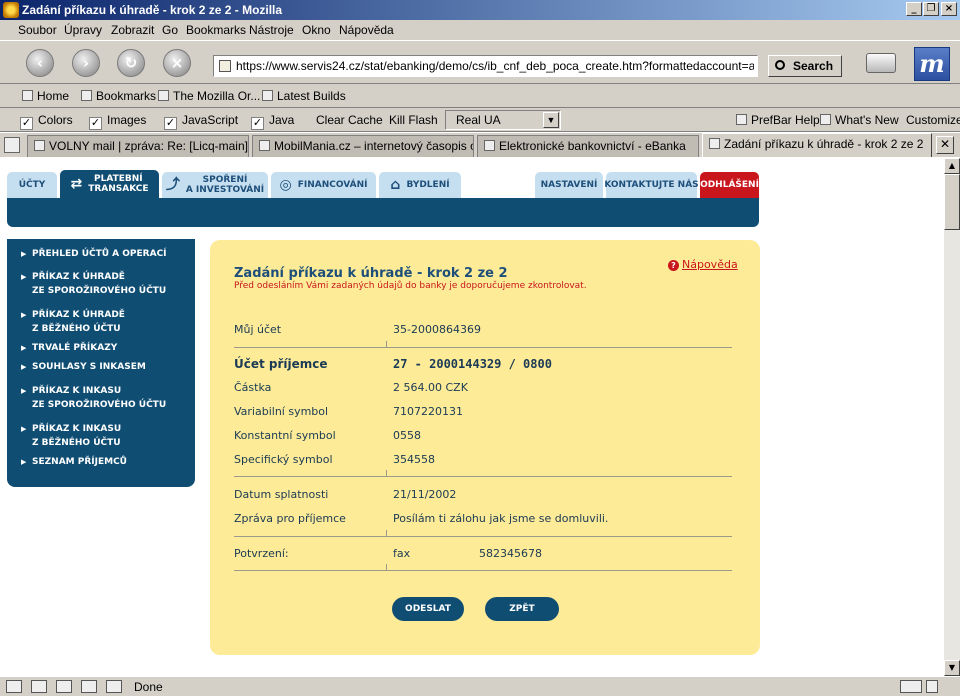 This screenshot has width=960, height=696. I want to click on site-tab-bydleni: ⌂ BYDLENÍ, so click(420, 185).